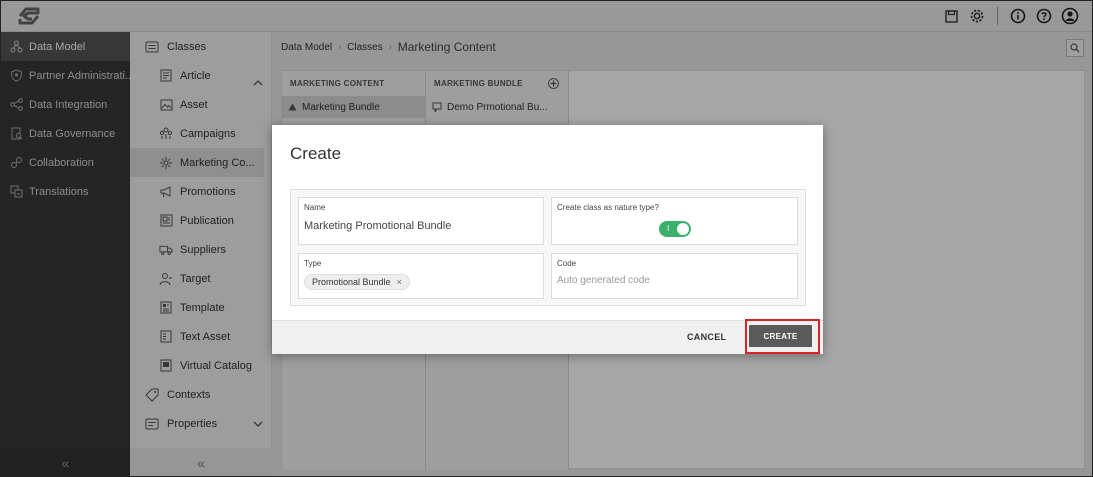  Describe the element at coordinates (706, 337) in the screenshot. I see `cancel-button: CANCEL` at that location.